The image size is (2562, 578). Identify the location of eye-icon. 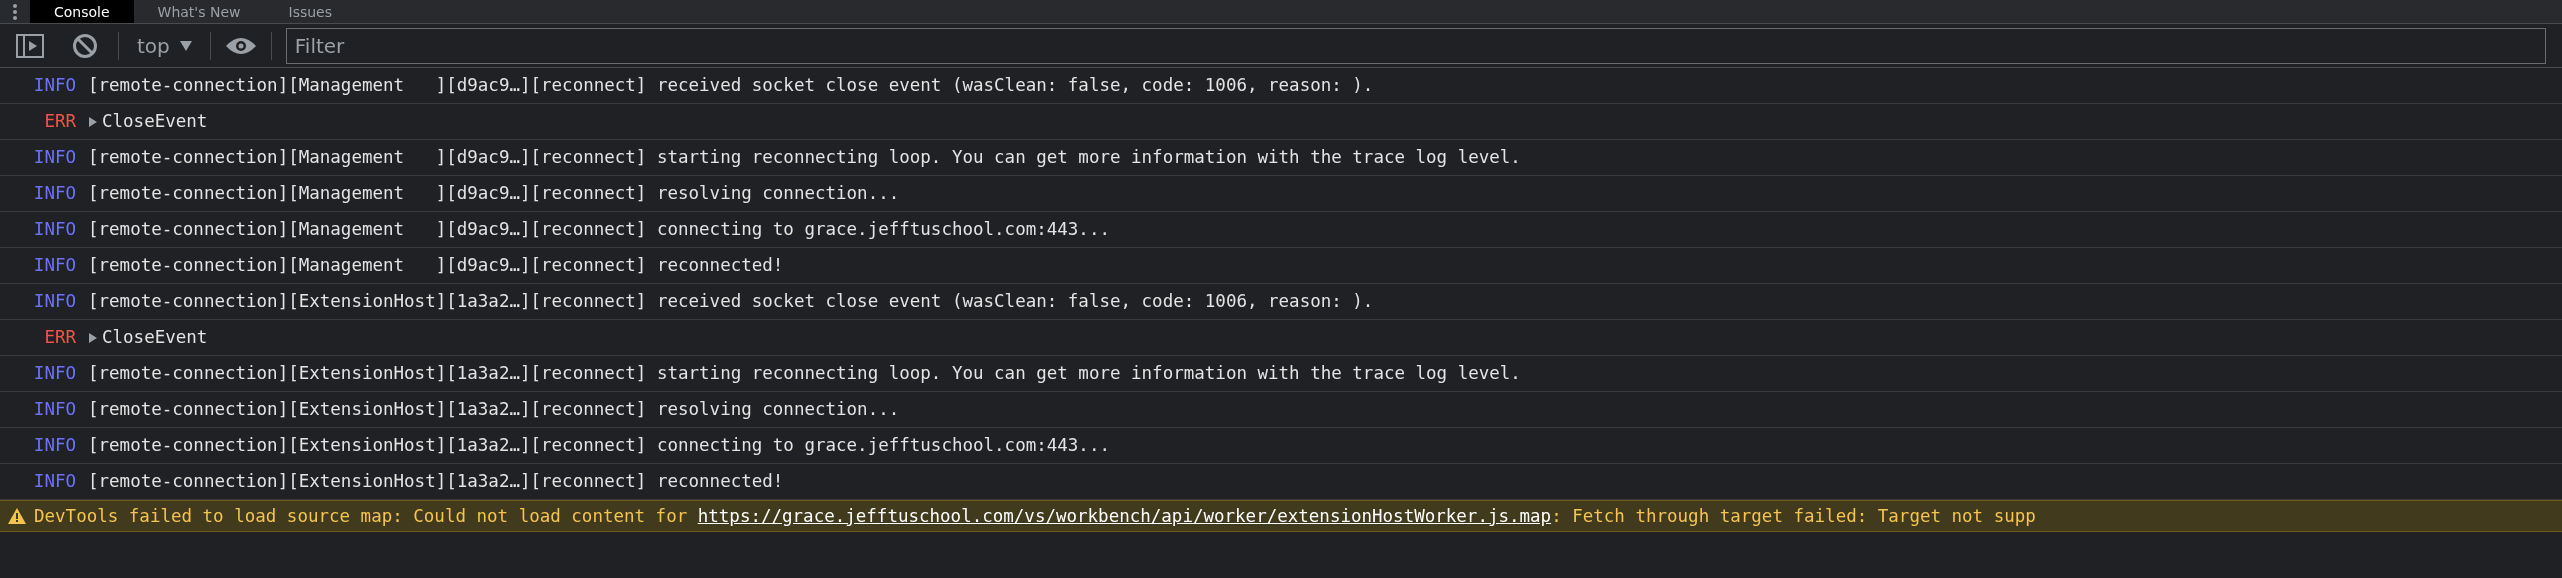
(240, 45).